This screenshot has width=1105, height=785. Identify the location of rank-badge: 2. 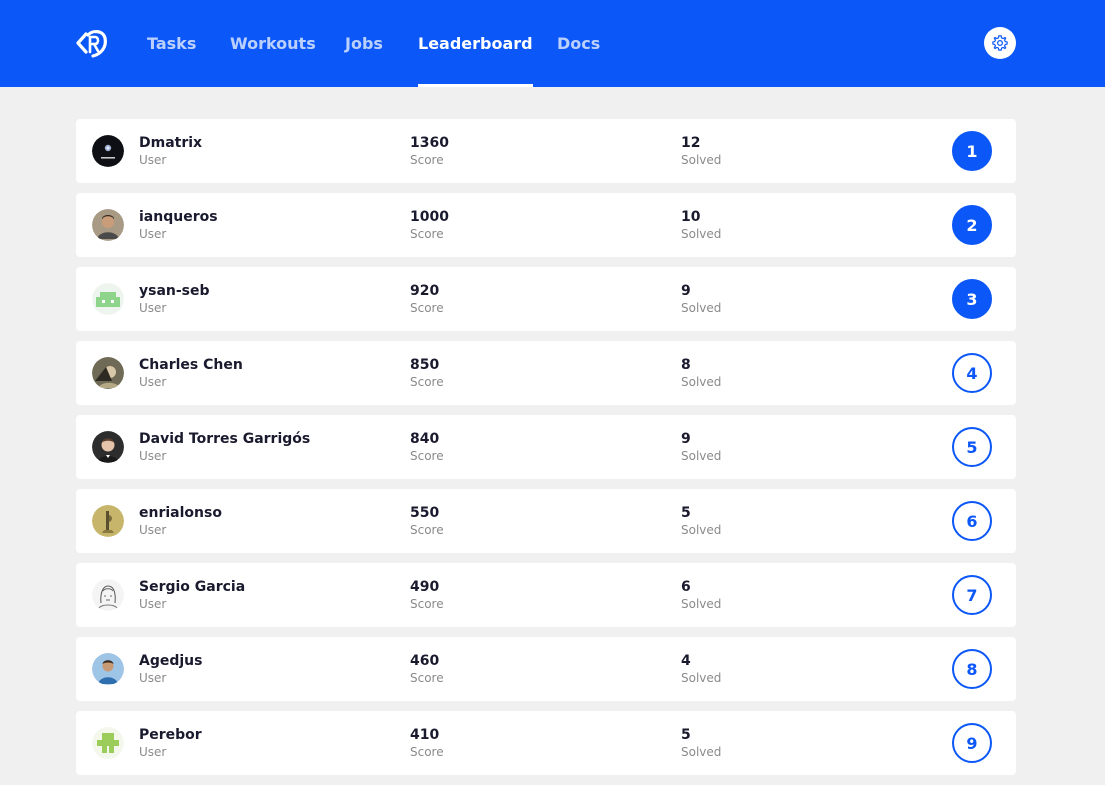
(972, 225).